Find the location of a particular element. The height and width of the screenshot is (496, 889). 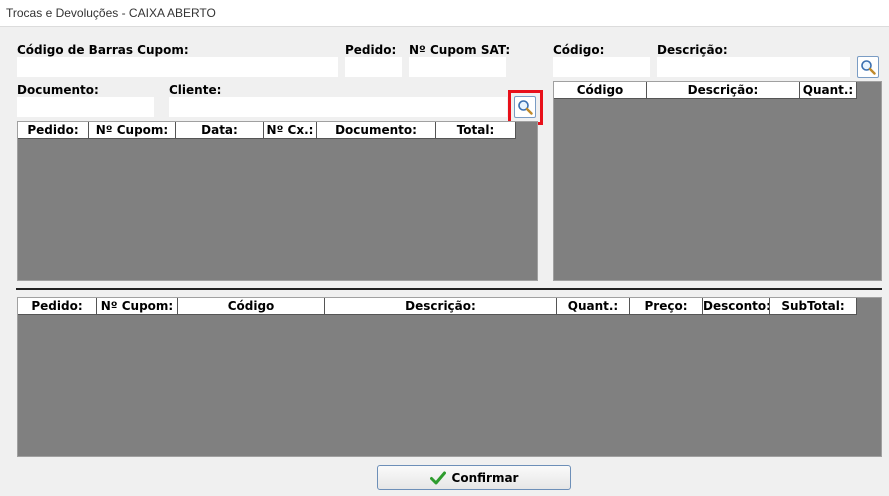

col-item-num-cupom: Nº Cupom: is located at coordinates (137, 306).